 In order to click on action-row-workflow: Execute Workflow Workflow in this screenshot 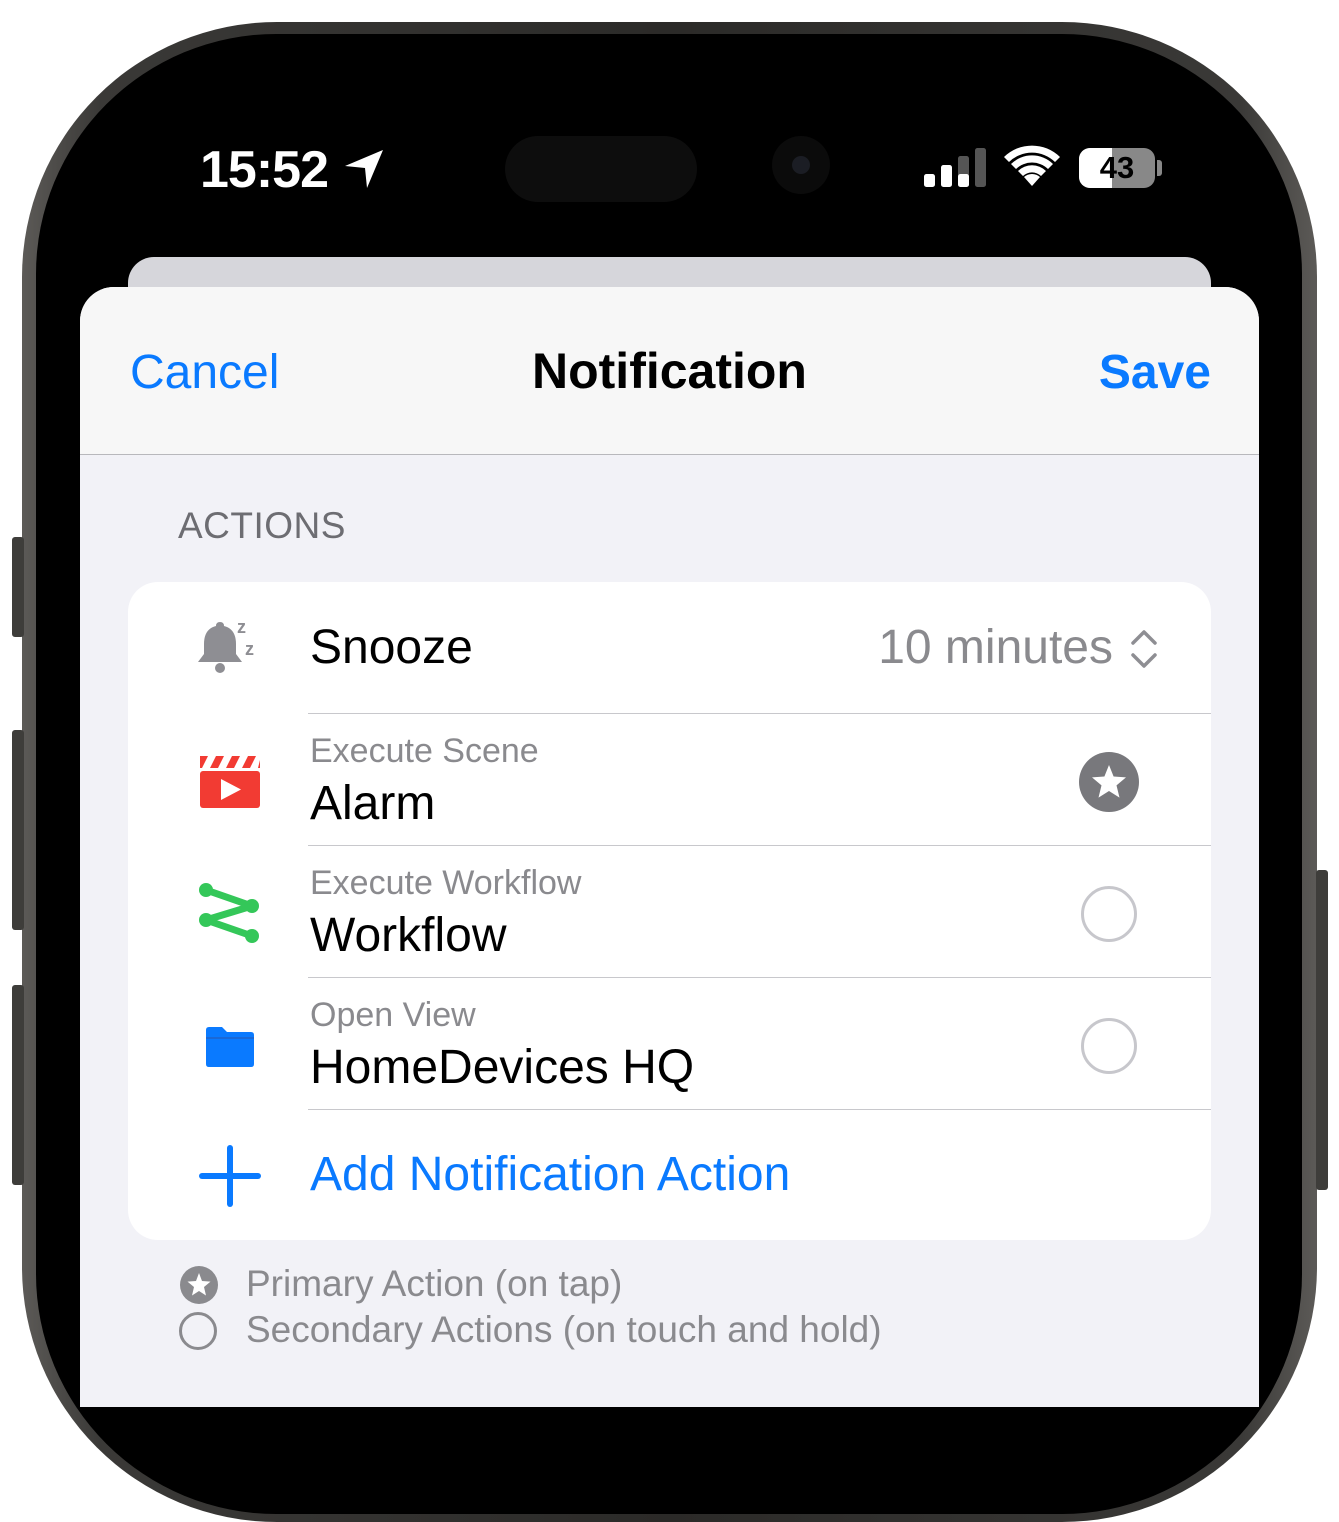, I will do `click(669, 912)`.